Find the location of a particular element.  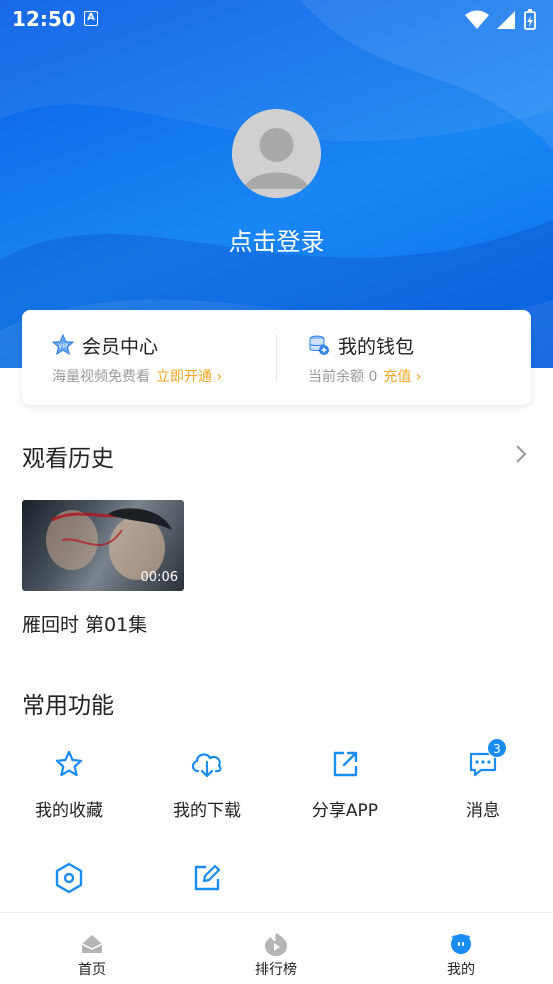

tab-home: 首页 is located at coordinates (92, 955).